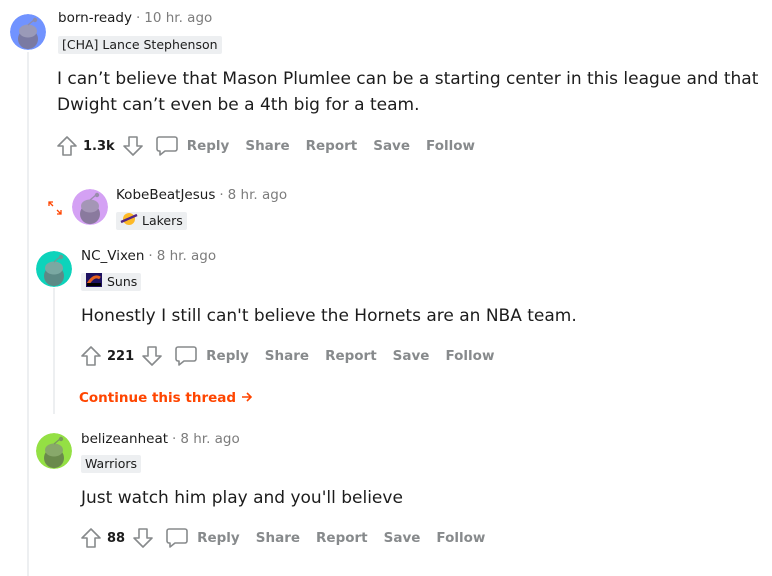 This screenshot has width=772, height=576. What do you see at coordinates (47, 573) in the screenshot?
I see `next-comment-avatar` at bounding box center [47, 573].